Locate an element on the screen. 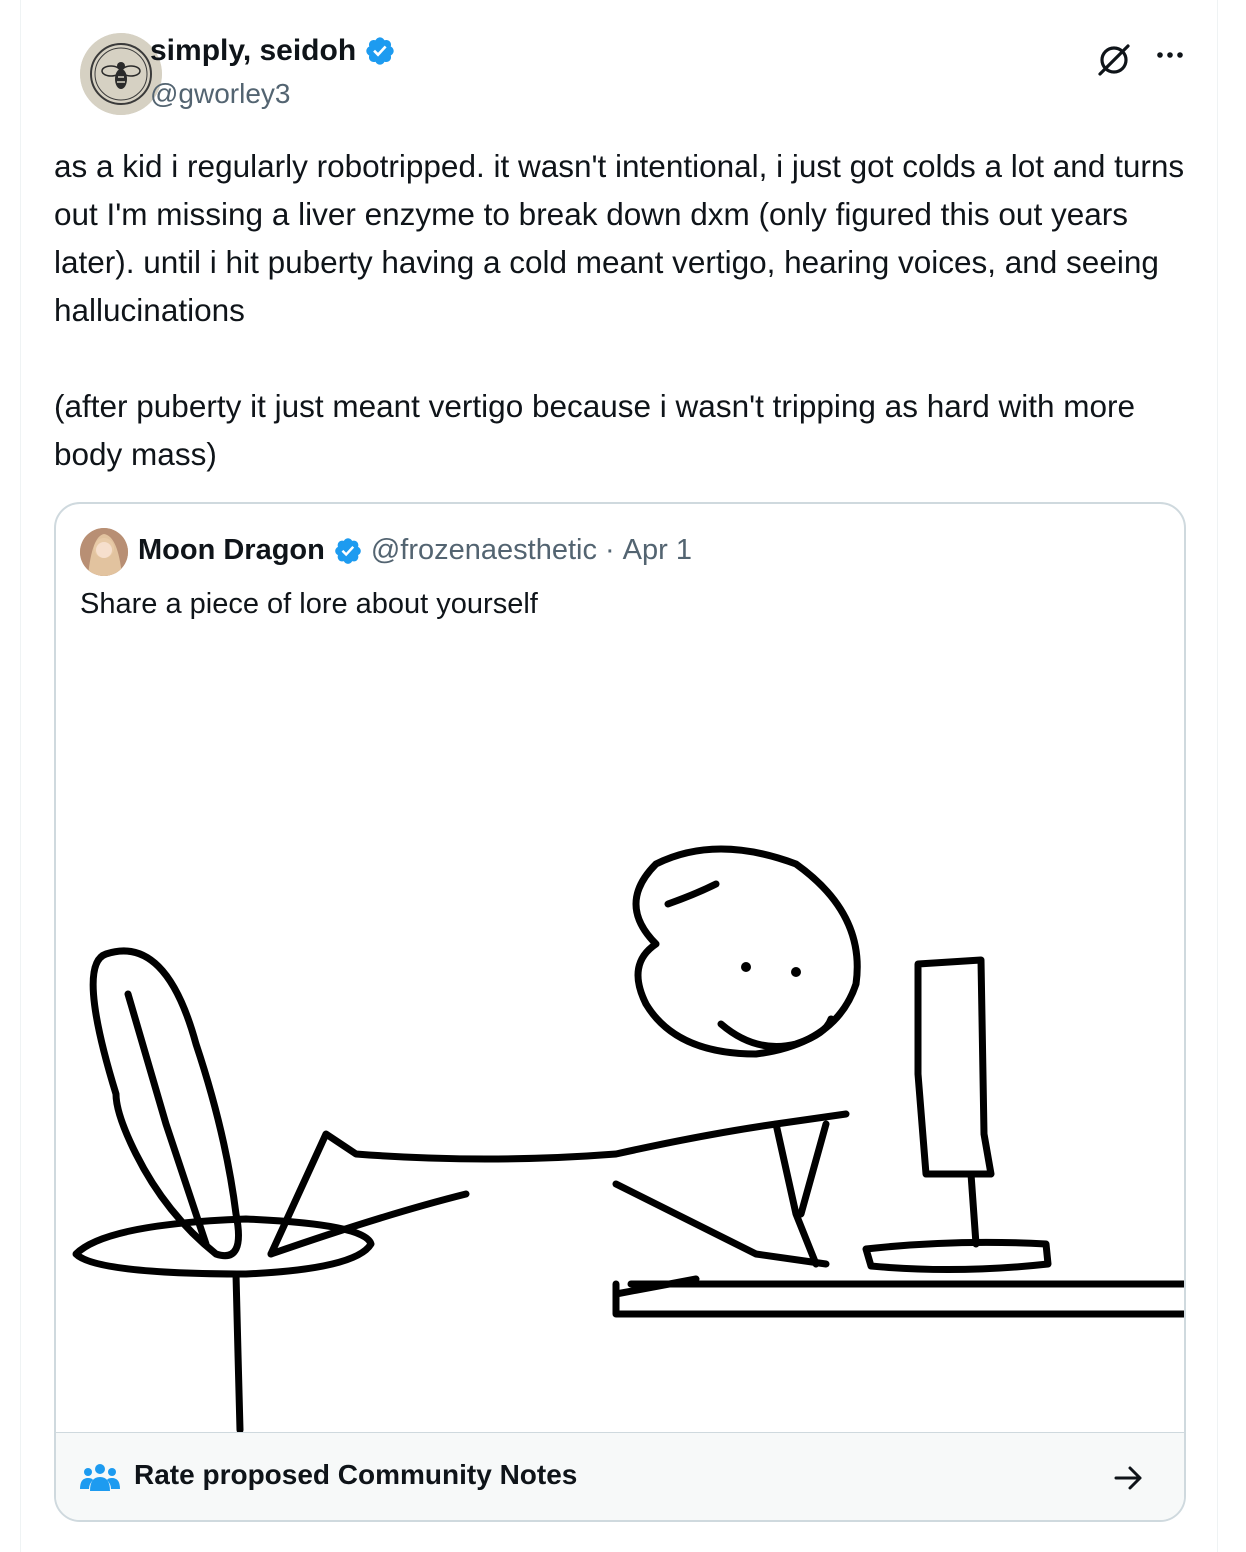 The height and width of the screenshot is (1552, 1246). quoted-tweet-text: Share a piece of lore about yourself is located at coordinates (309, 604).